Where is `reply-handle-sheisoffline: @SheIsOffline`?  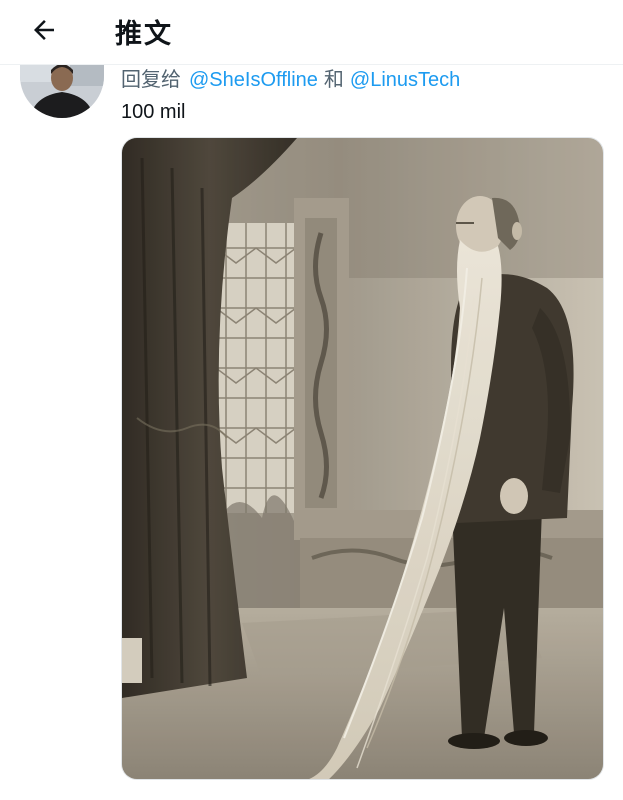
reply-handle-sheisoffline: @SheIsOffline is located at coordinates (253, 80).